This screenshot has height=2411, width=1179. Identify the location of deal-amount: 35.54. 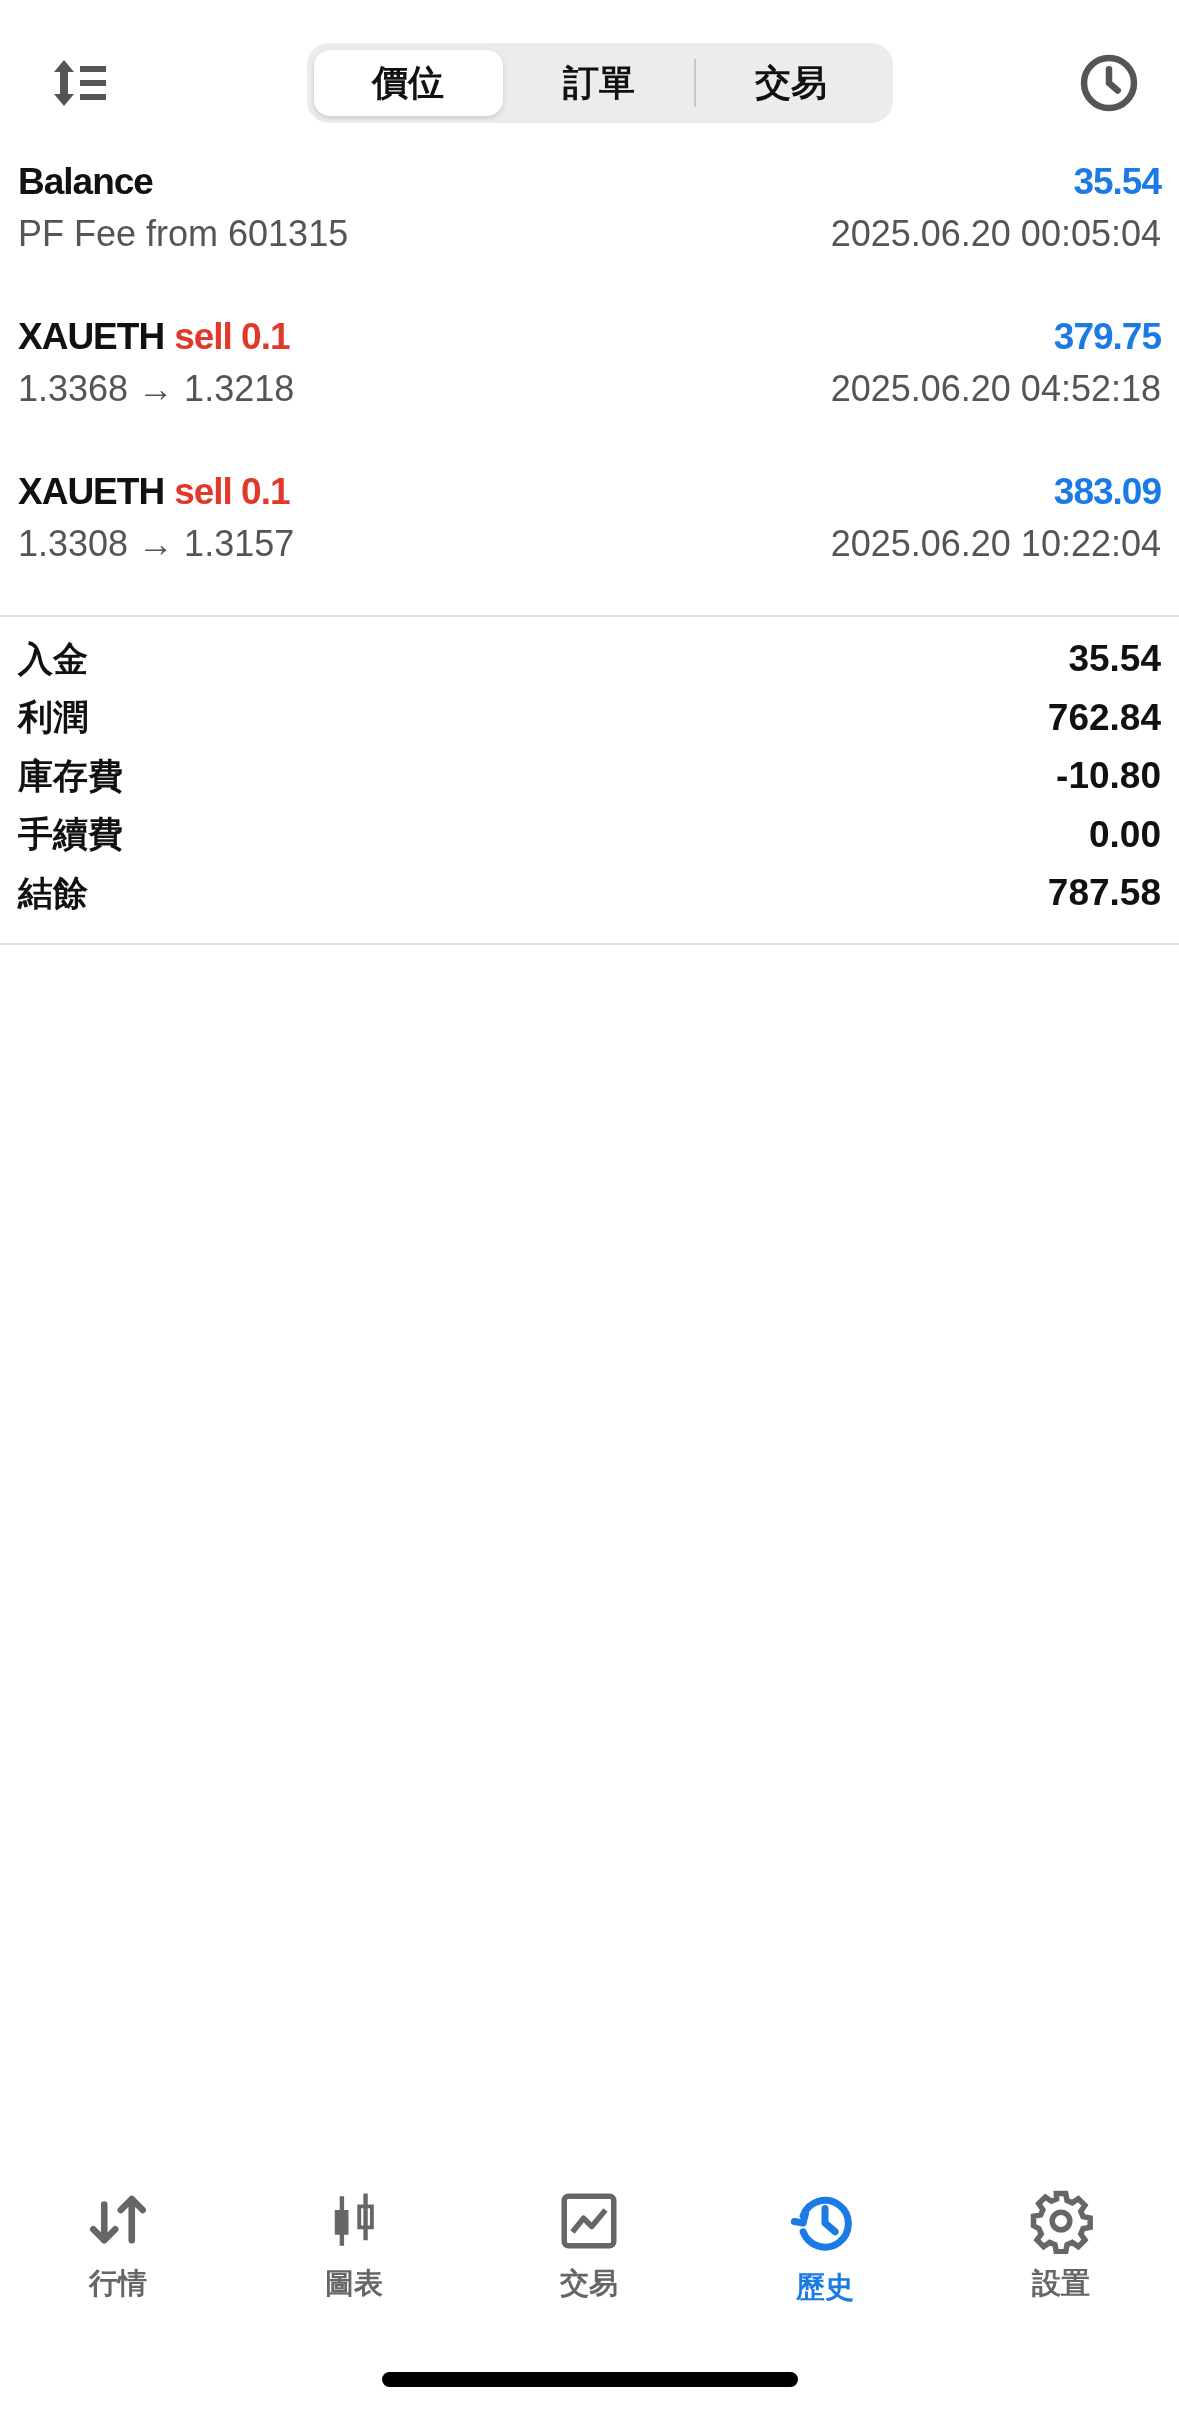
(1117, 181).